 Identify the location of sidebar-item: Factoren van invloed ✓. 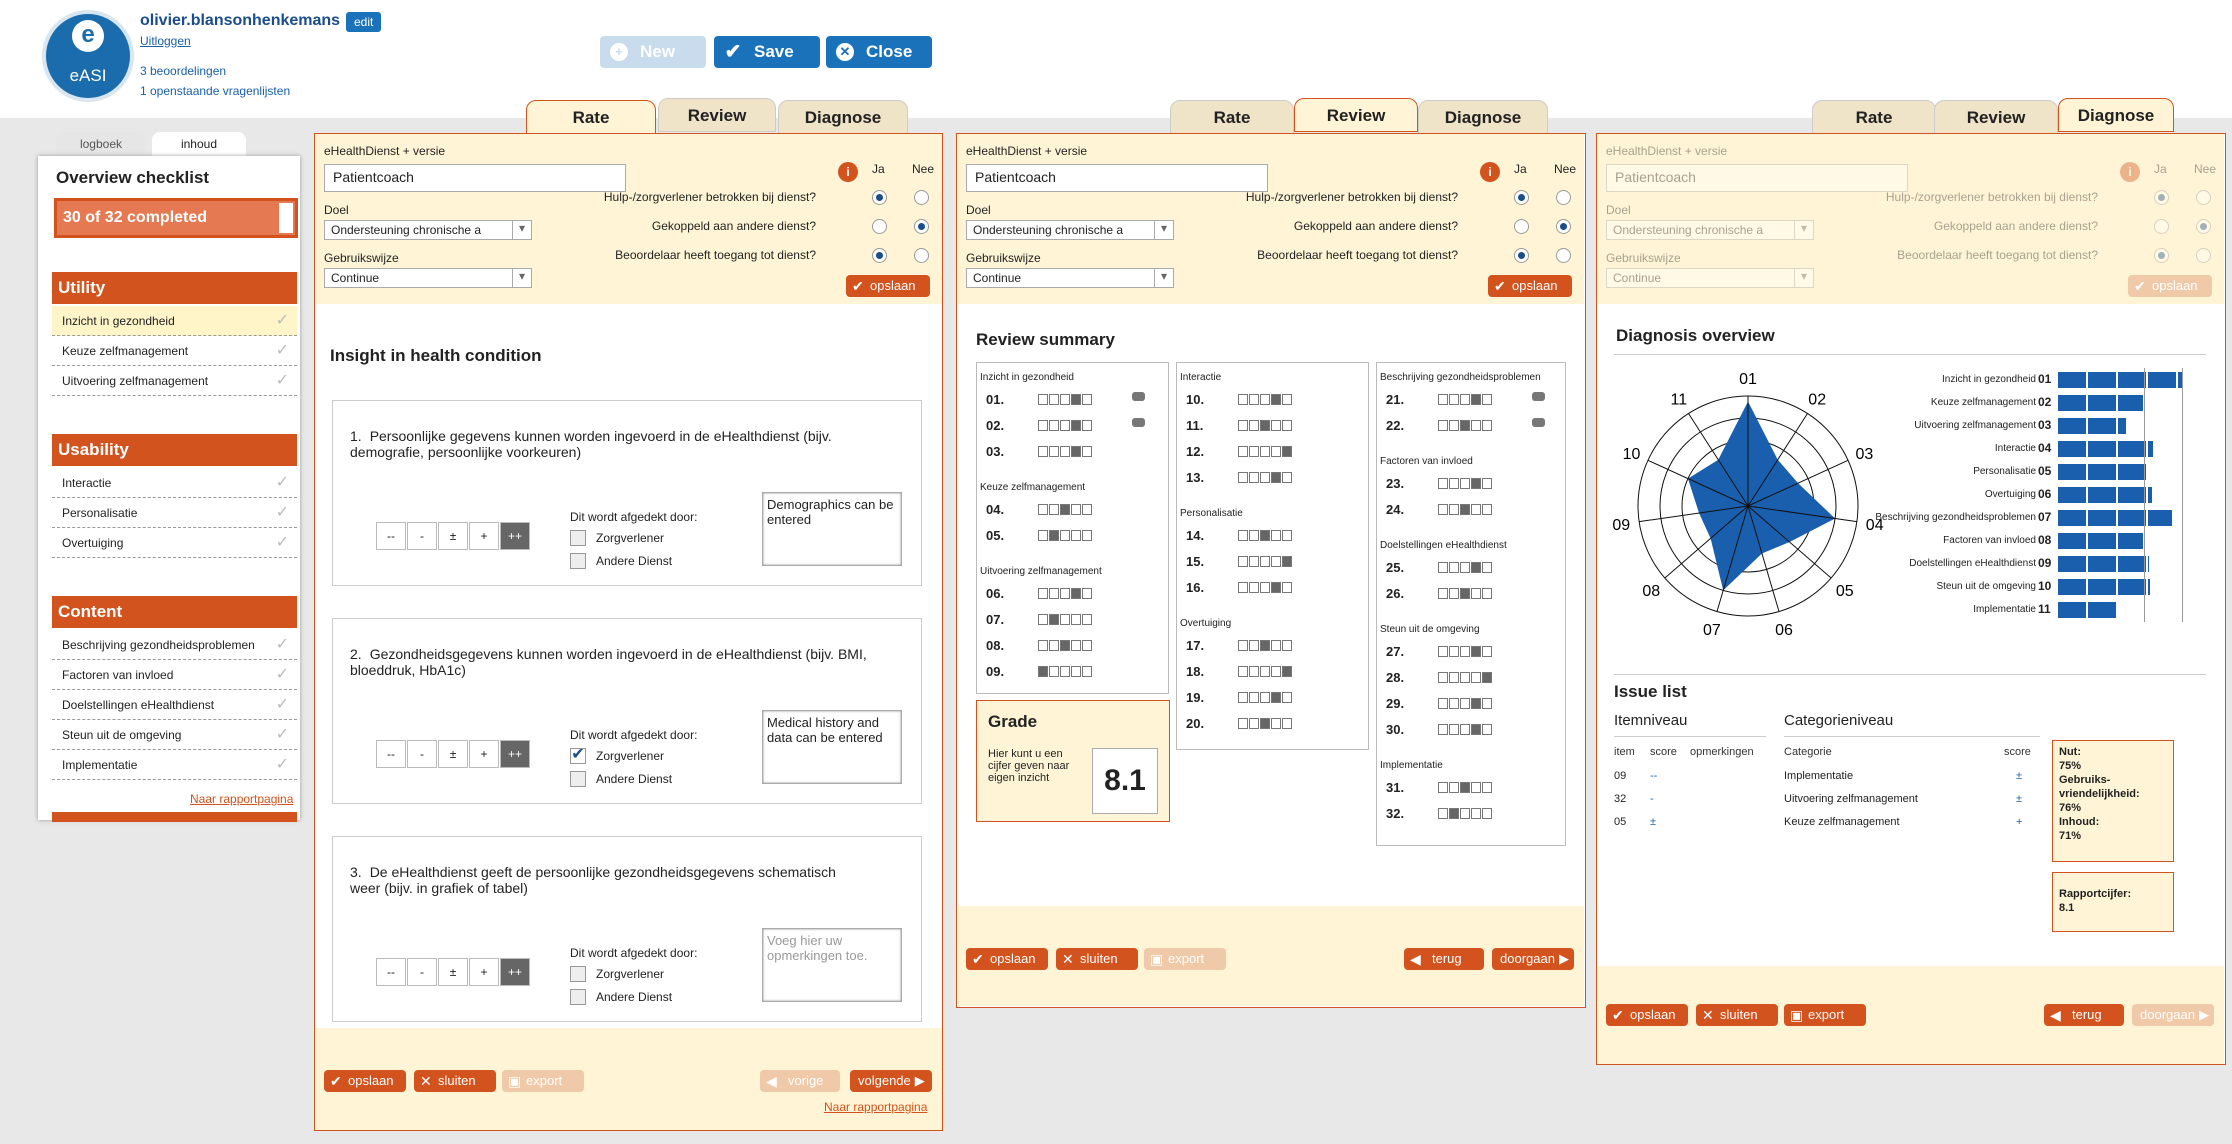
(174, 675).